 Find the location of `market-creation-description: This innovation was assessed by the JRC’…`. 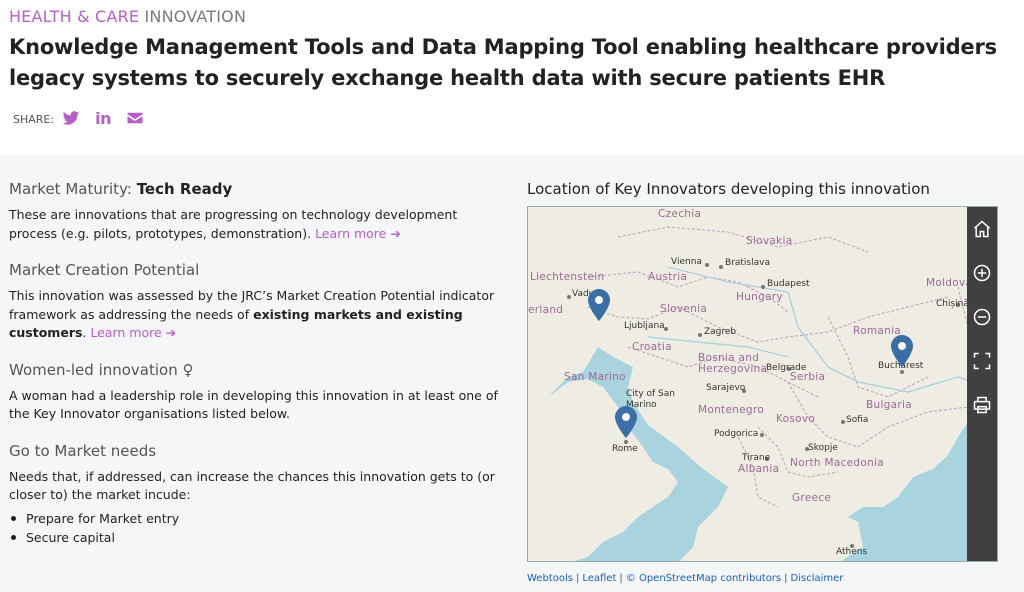

market-creation-description: This innovation was assessed by the JRC’… is located at coordinates (254, 315).